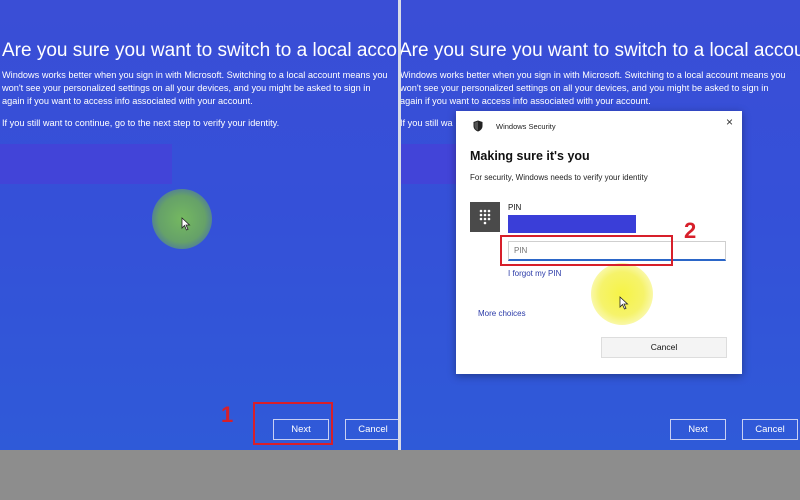  I want to click on step-number-2: 2, so click(690, 230).